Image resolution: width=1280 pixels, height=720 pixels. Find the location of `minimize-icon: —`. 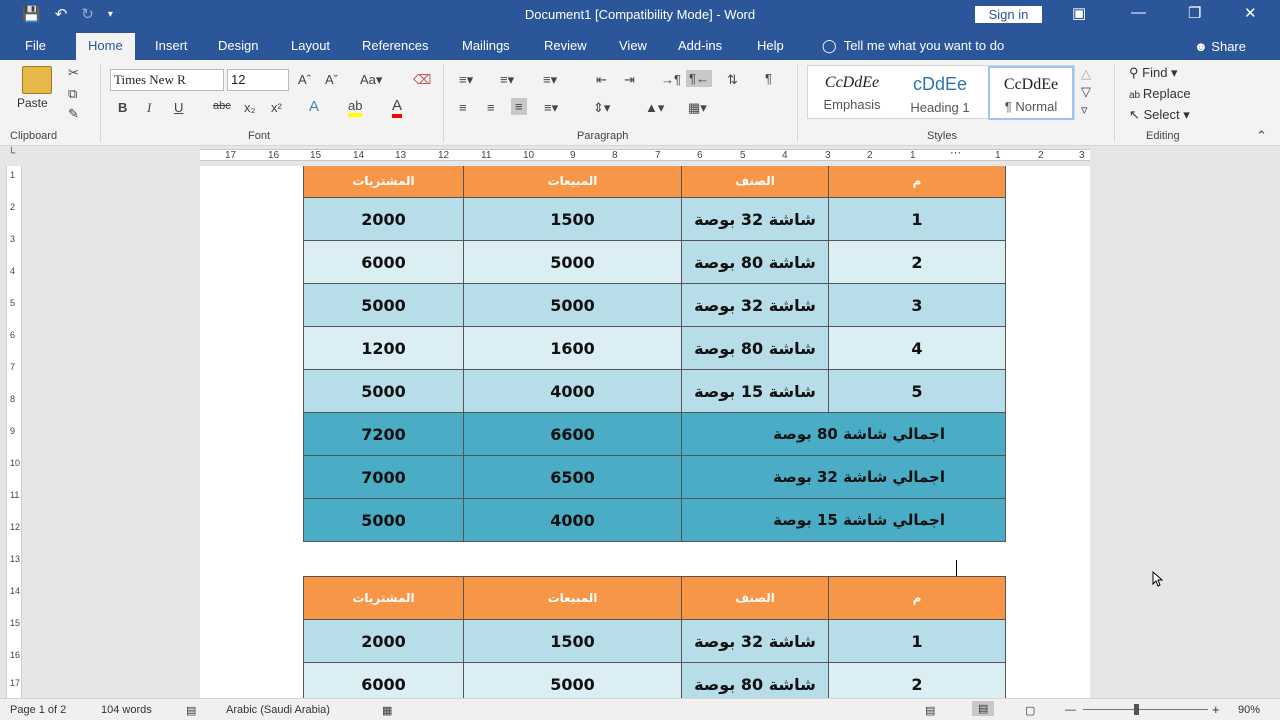

minimize-icon: — is located at coordinates (1138, 12).